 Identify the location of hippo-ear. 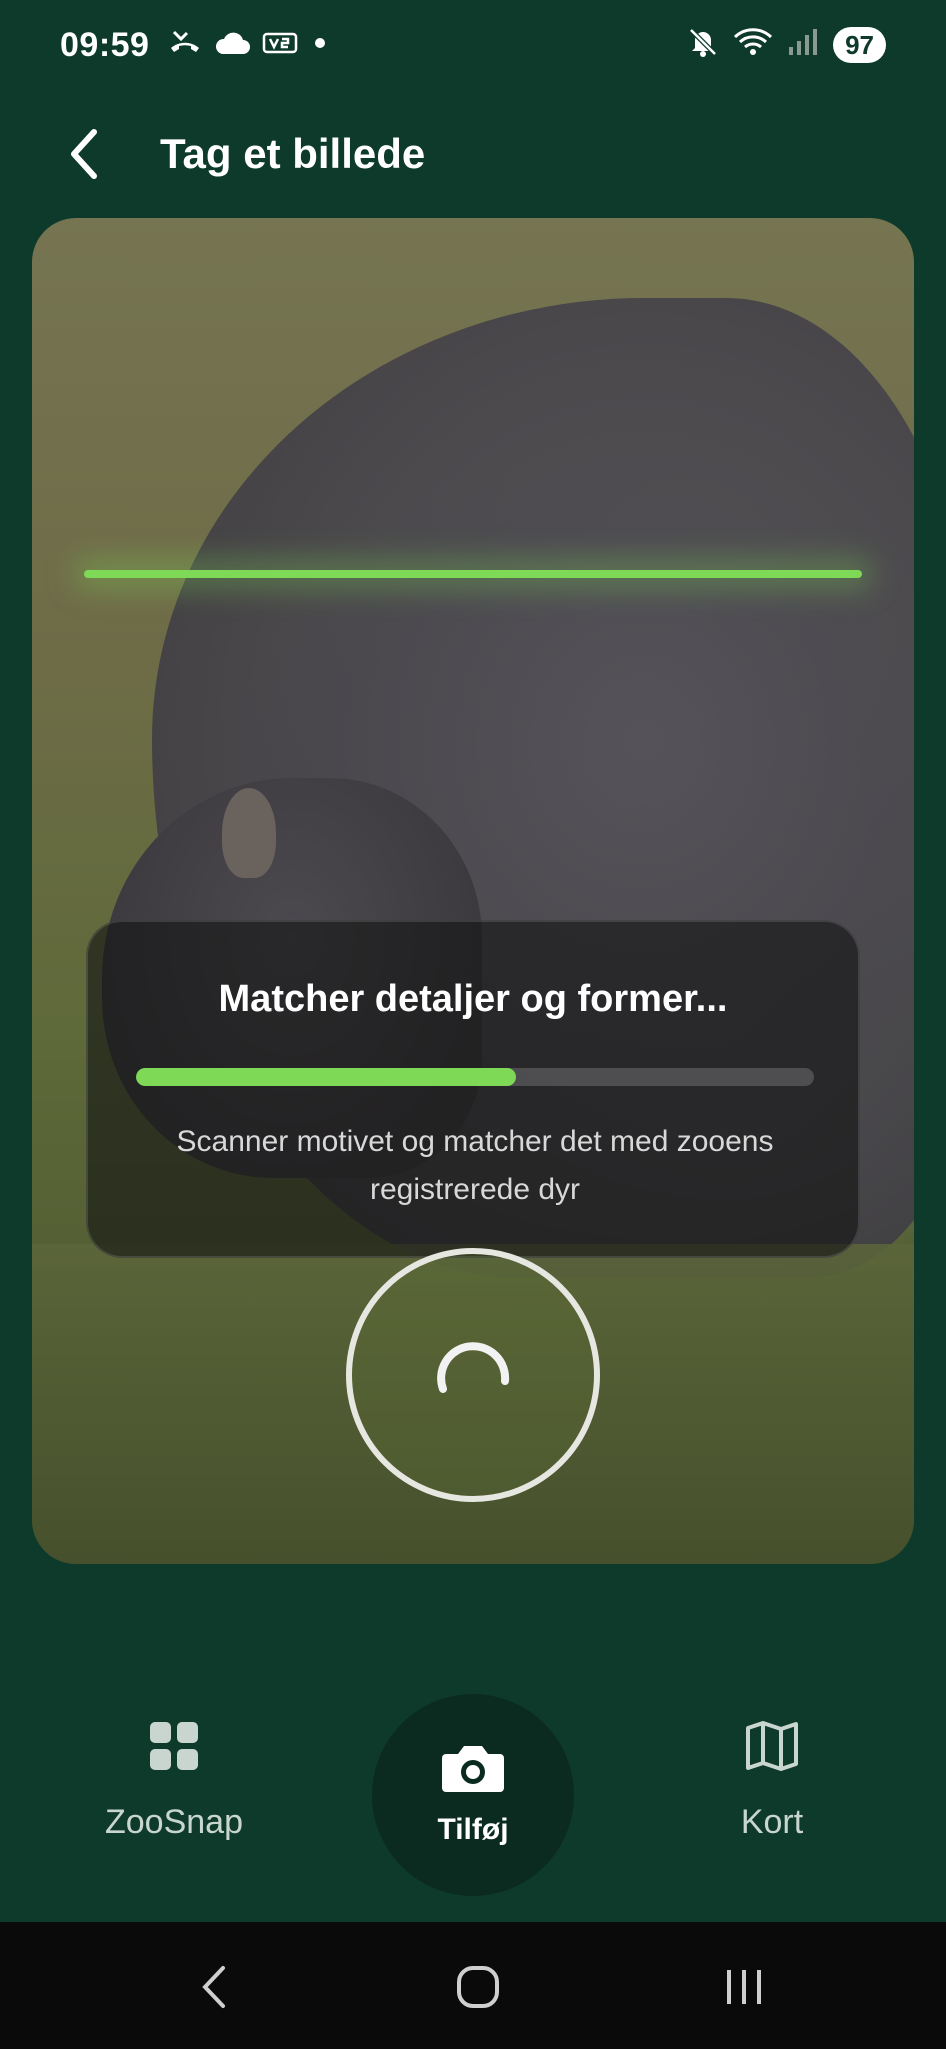
(249, 833).